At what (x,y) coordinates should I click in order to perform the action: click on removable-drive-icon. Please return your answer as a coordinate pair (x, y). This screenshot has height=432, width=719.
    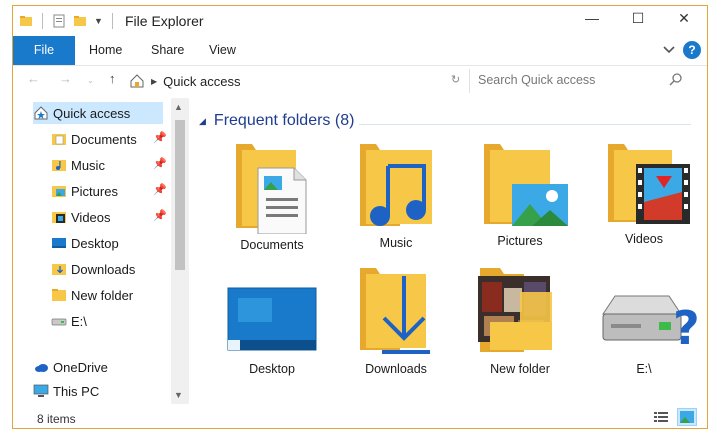
    Looking at the image, I should click on (59, 321).